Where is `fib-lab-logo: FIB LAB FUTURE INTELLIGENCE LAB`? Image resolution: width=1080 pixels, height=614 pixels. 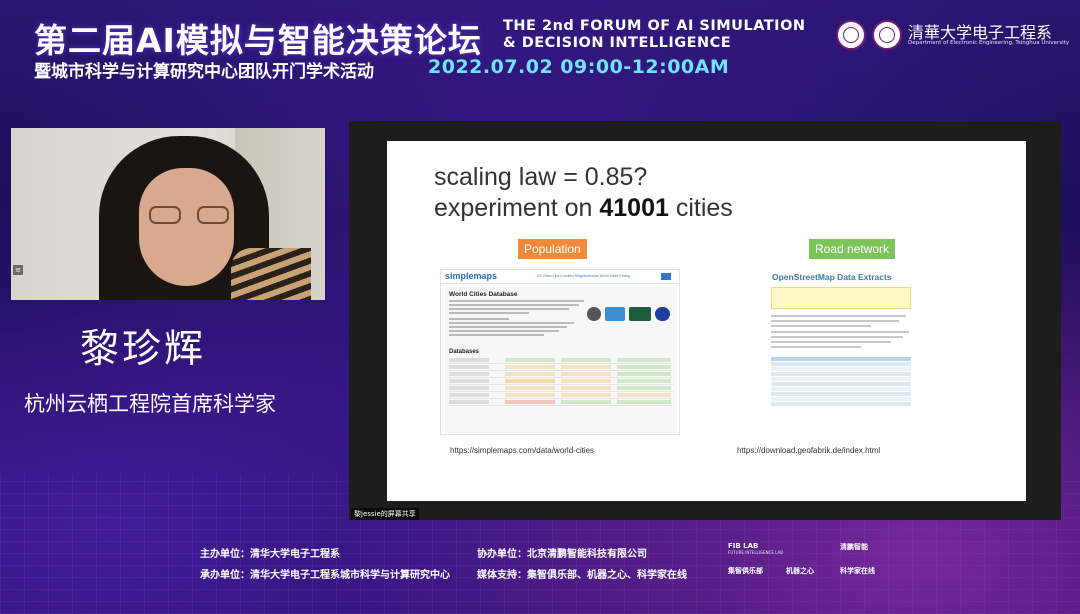 fib-lab-logo: FIB LAB FUTURE INTELLIGENCE LAB is located at coordinates (755, 548).